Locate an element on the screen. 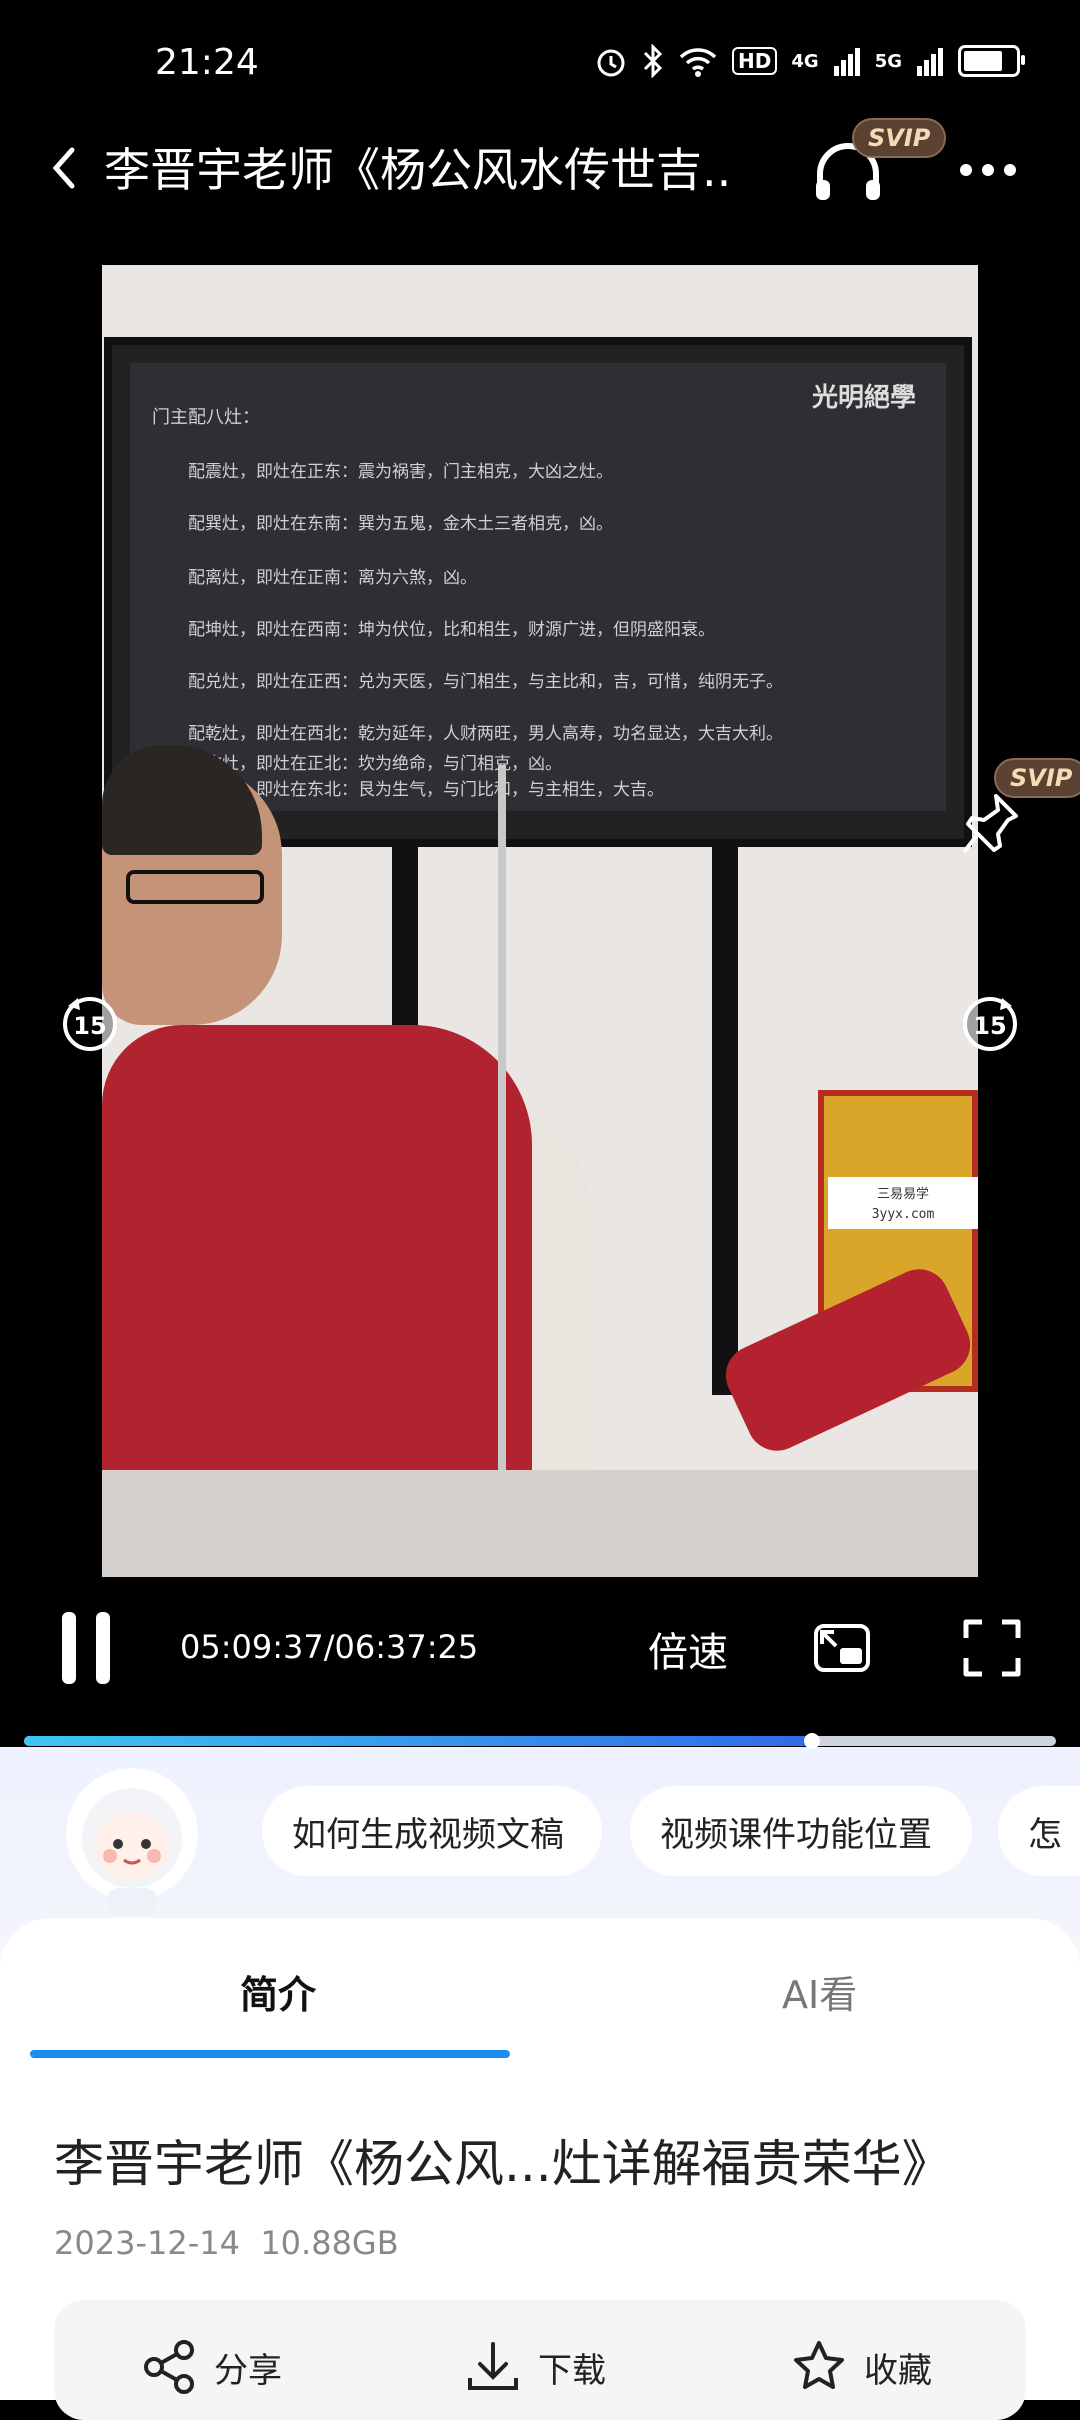 The image size is (1080, 2420). alarm-icon is located at coordinates (611, 63).